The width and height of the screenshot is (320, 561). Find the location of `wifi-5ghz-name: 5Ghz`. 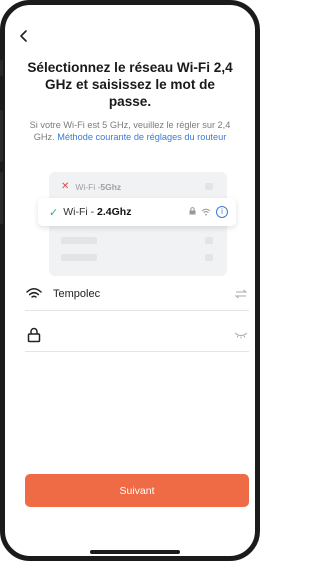

wifi-5ghz-name: 5Ghz is located at coordinates (111, 186).